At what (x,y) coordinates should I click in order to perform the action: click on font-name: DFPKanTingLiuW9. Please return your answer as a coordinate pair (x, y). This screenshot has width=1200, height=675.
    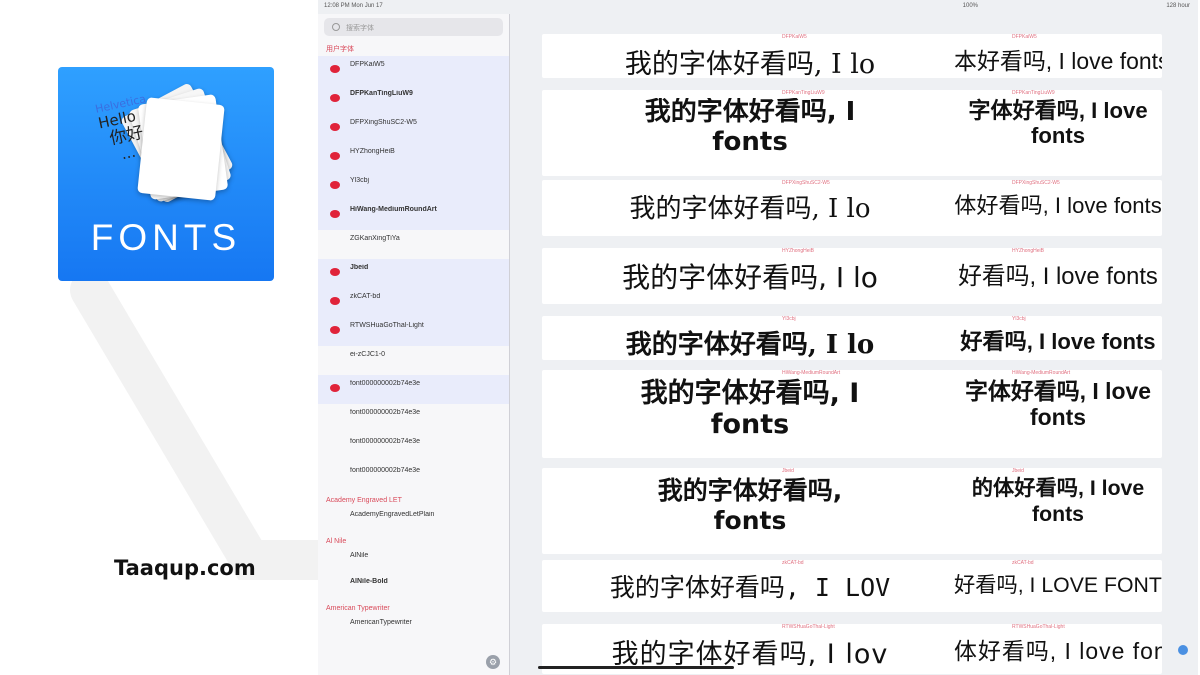
    Looking at the image, I should click on (381, 93).